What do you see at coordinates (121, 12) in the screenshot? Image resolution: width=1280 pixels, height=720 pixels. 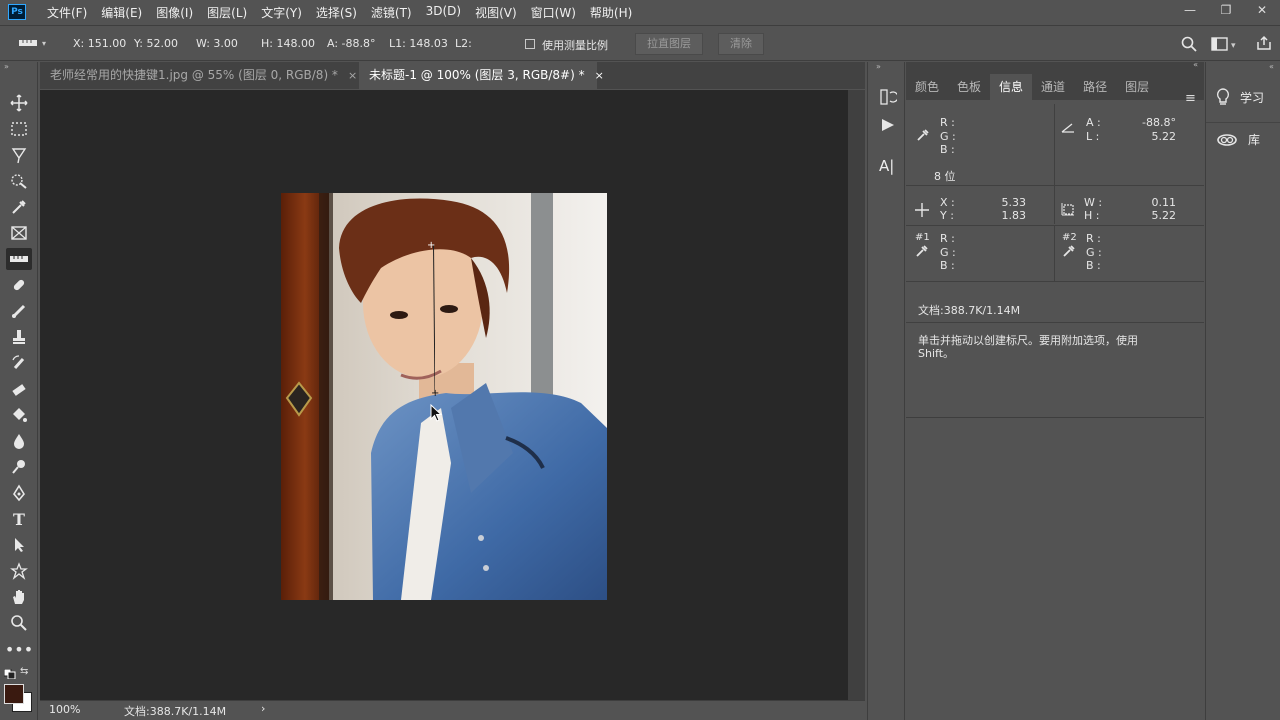 I see `menu-edit: 编辑(E)` at bounding box center [121, 12].